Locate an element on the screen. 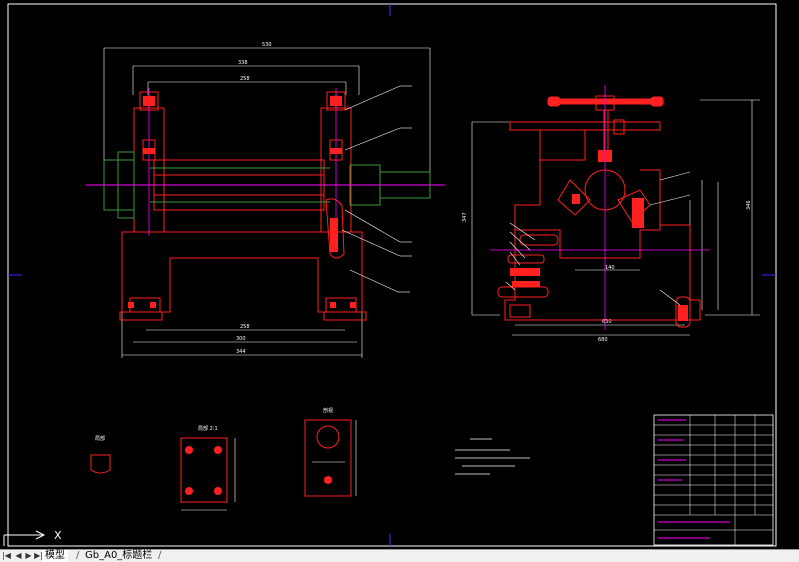 The image size is (799, 562). svg-text: 680 is located at coordinates (603, 340).